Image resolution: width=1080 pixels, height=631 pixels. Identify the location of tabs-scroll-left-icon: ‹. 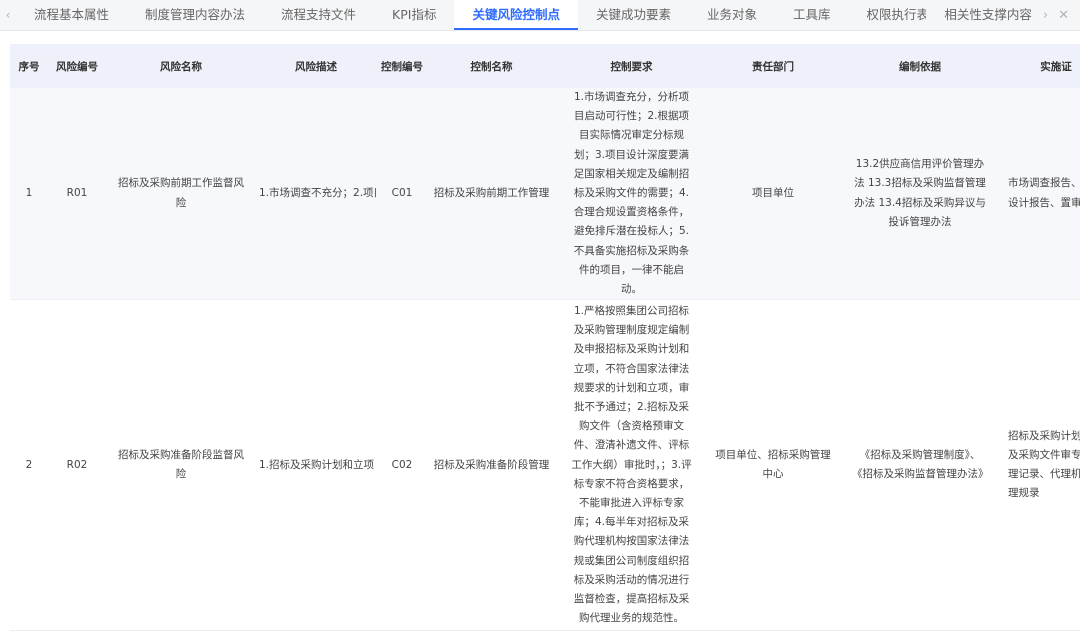
(8, 15).